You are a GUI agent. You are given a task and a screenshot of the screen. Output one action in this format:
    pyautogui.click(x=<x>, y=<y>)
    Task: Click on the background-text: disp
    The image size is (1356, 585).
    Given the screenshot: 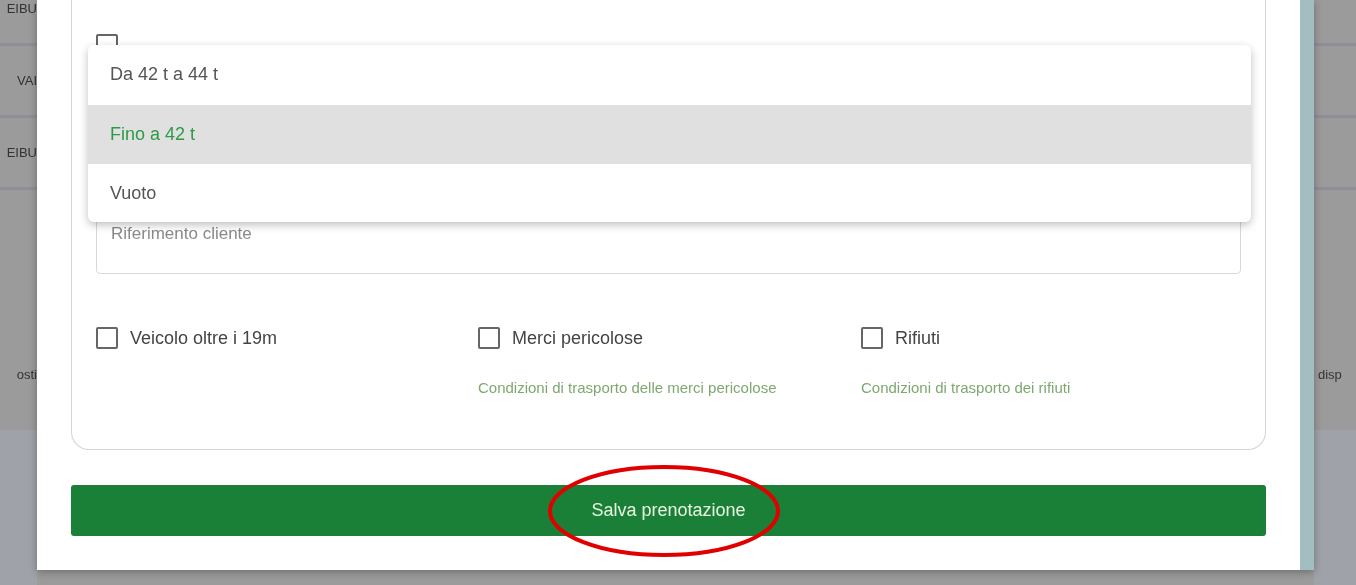 What is the action you would take?
    pyautogui.click(x=1330, y=374)
    